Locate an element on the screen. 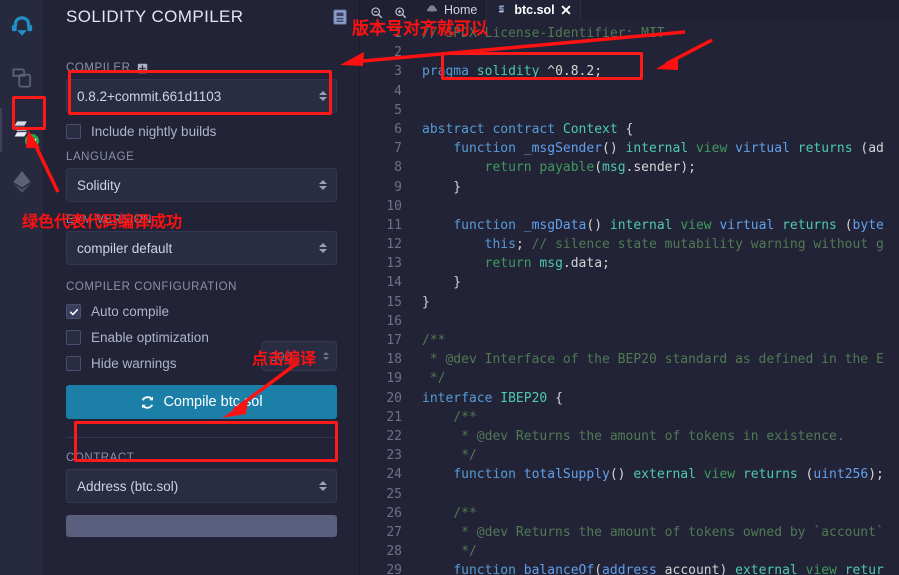 The height and width of the screenshot is (575, 899). compiler-settings-icon is located at coordinates (142, 68).